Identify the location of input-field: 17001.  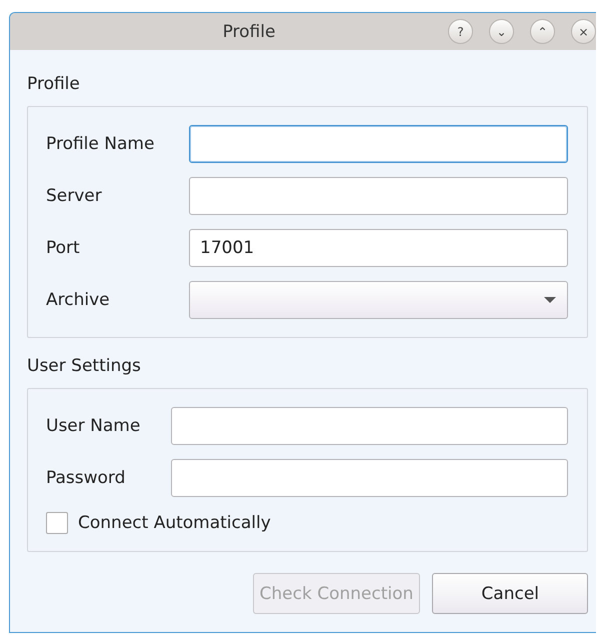
(378, 248).